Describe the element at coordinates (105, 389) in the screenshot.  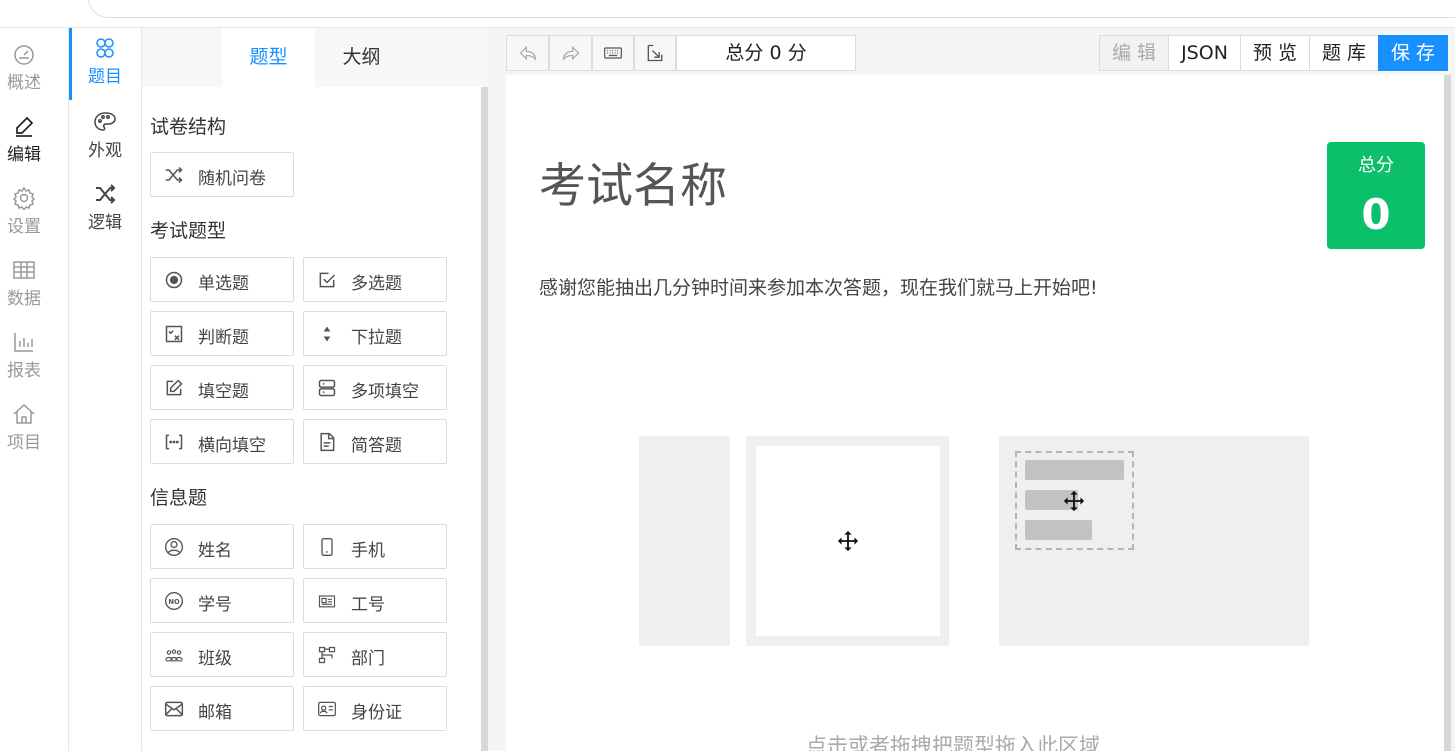
I see `sub-nav: 题目 外观 逻辑` at that location.